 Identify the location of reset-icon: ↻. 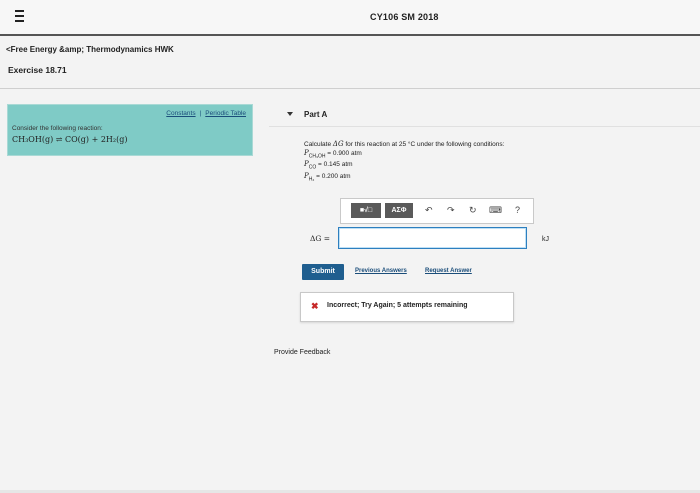
(473, 210).